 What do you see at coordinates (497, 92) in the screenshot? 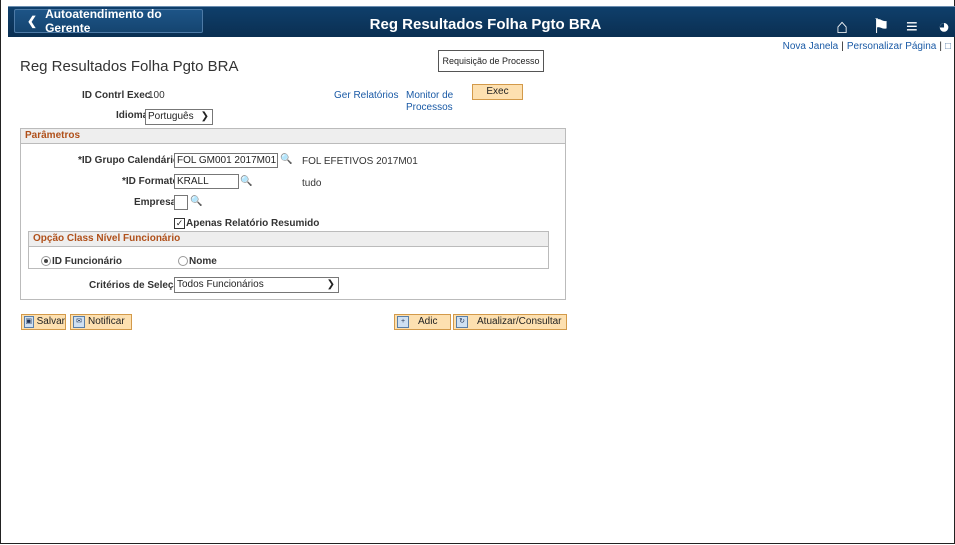
I see `exec-button: Exec` at bounding box center [497, 92].